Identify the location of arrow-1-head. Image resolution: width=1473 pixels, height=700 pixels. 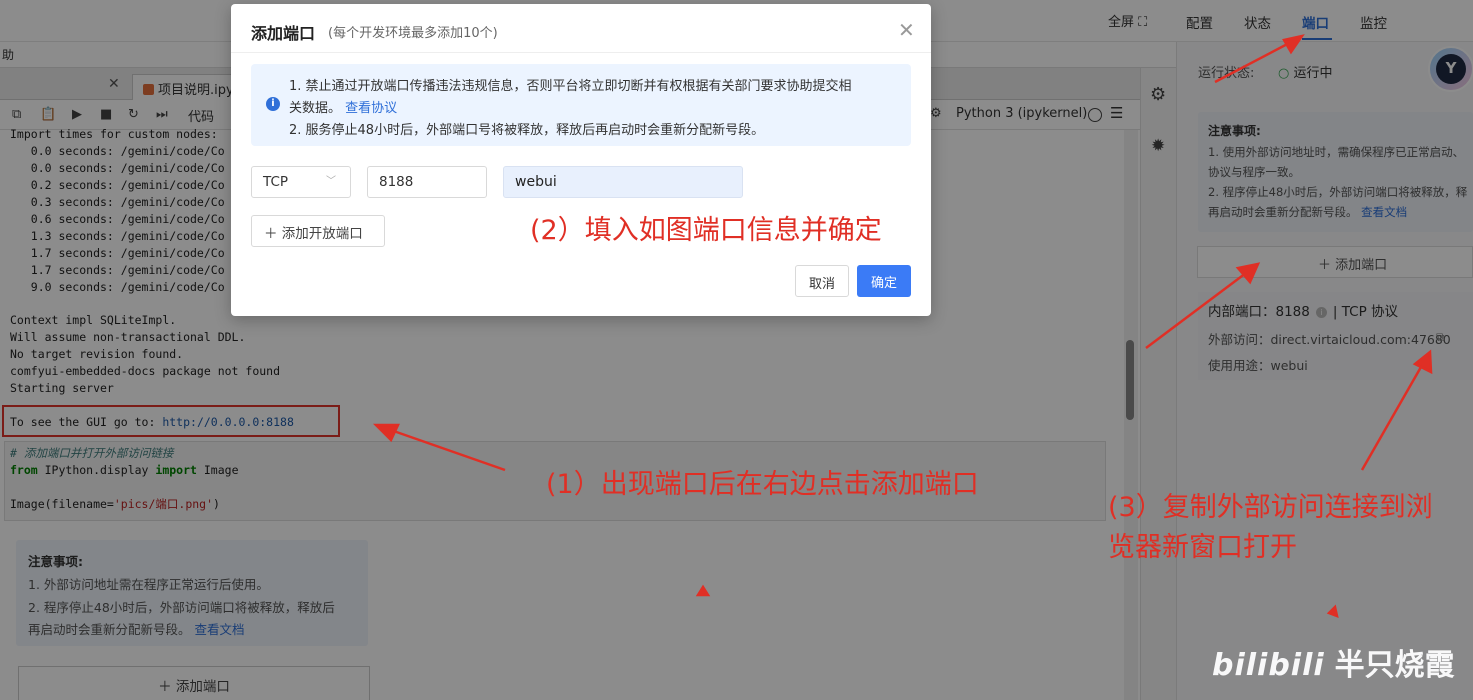
(386, 433).